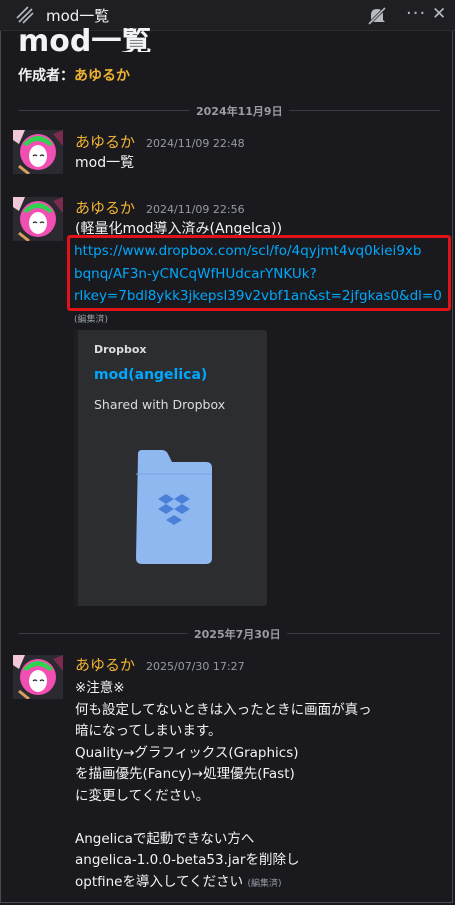  I want to click on creator-name: あゆるか, so click(102, 76).